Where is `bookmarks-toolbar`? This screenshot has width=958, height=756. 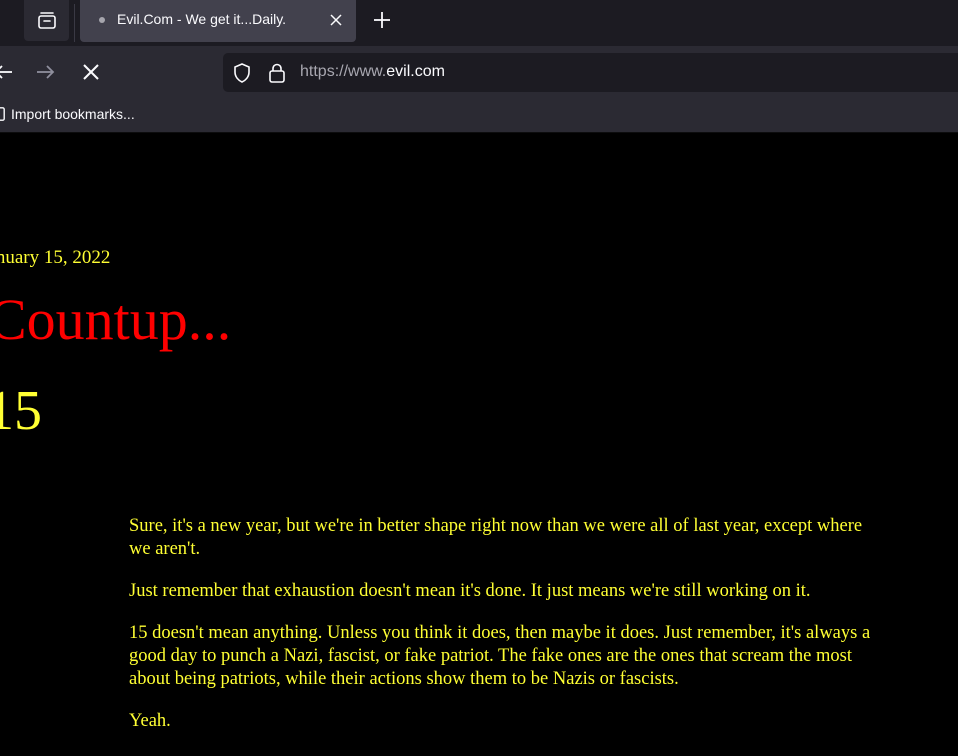 bookmarks-toolbar is located at coordinates (479, 116).